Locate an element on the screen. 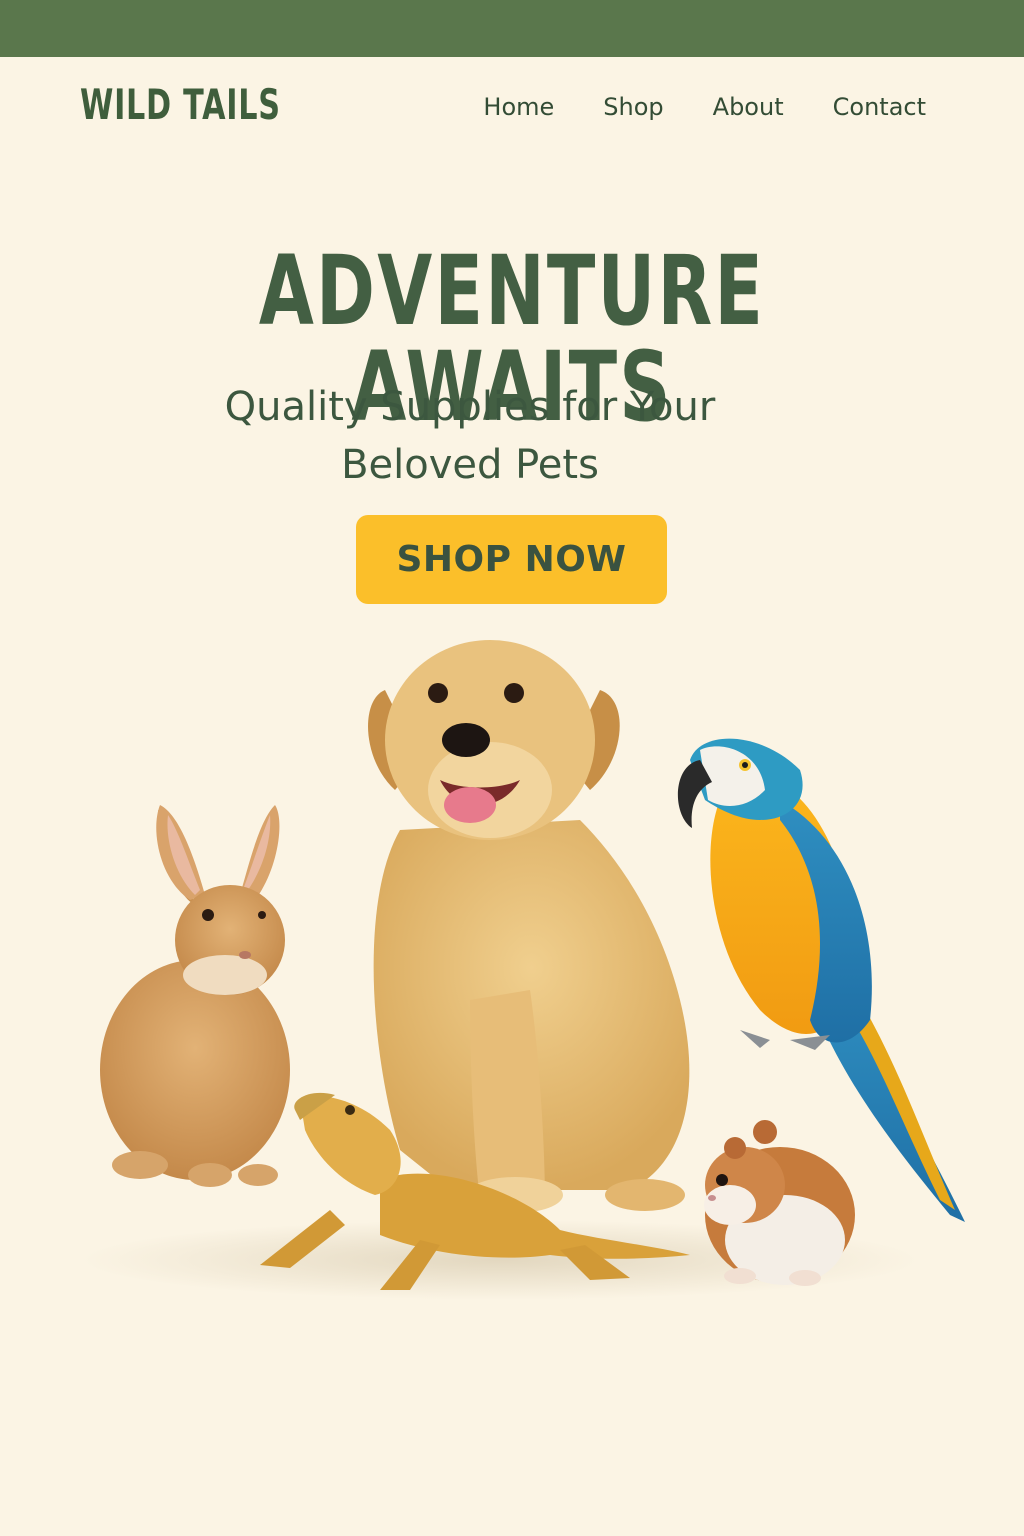  macaw-illustration is located at coordinates (821, 980).